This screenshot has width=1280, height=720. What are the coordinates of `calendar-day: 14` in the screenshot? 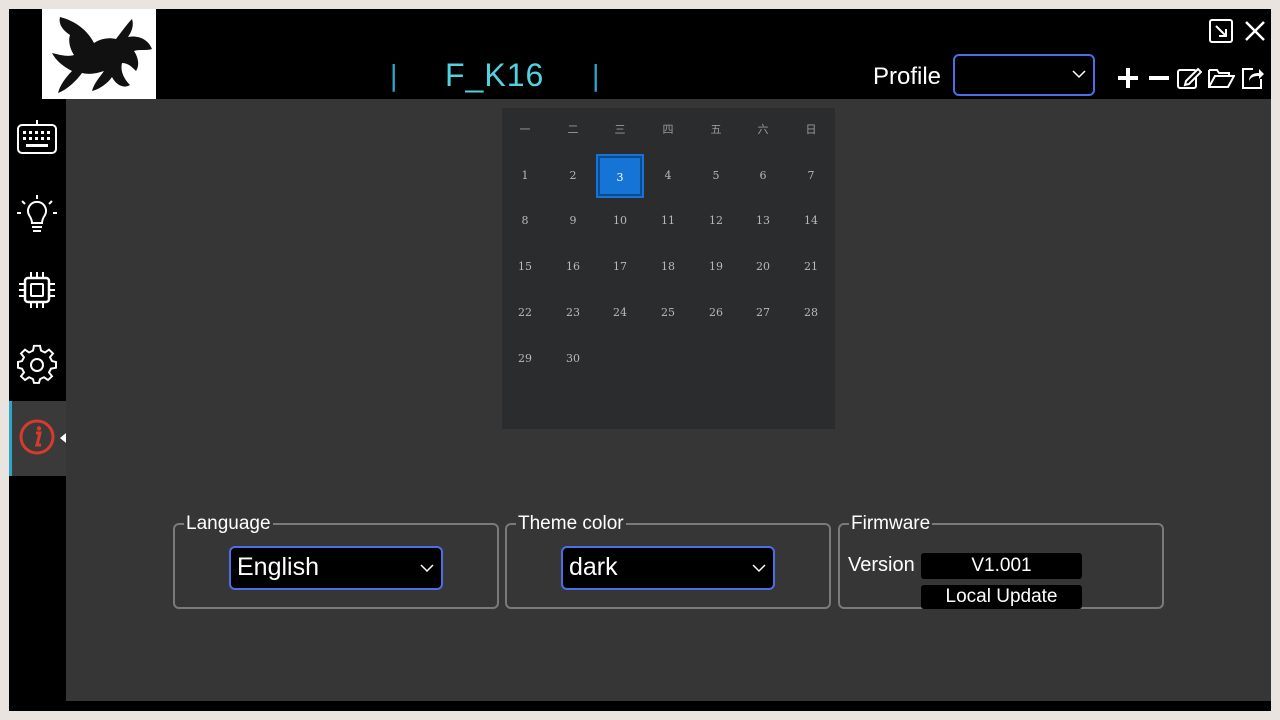 It's located at (811, 221).